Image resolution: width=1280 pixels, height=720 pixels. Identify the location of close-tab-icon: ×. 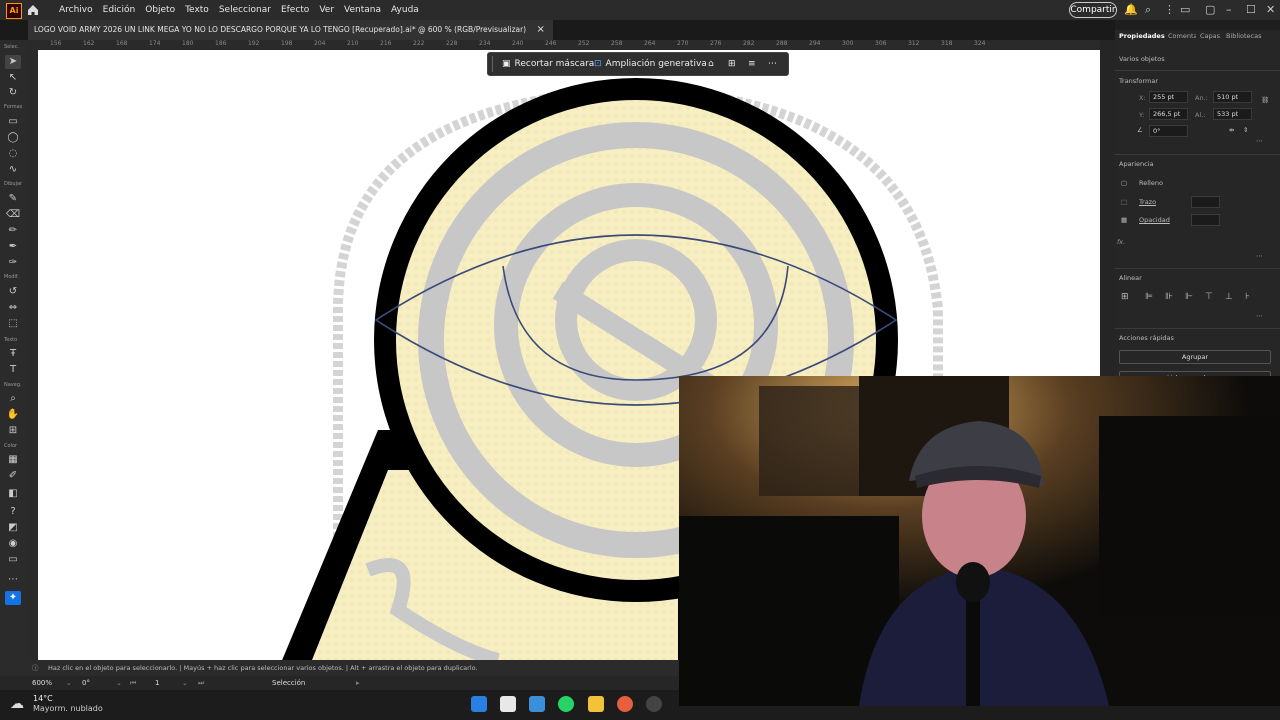
(541, 29).